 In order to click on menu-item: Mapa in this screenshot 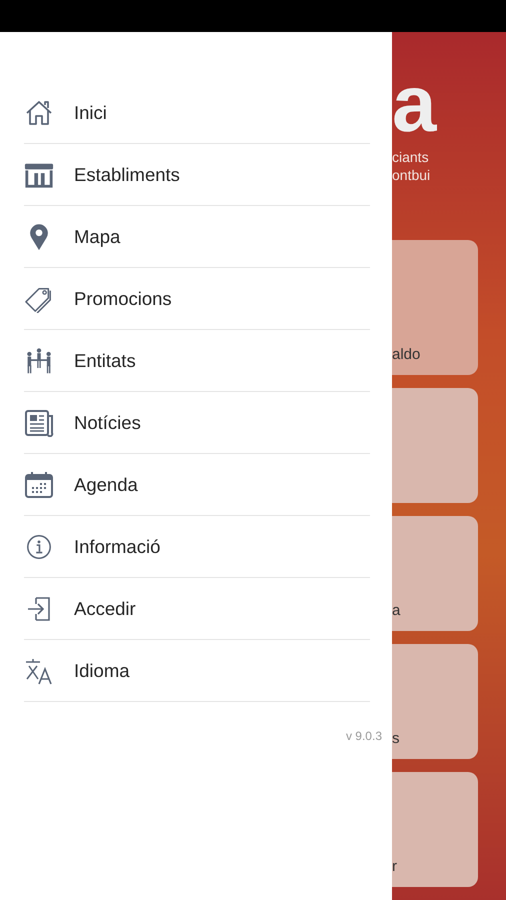, I will do `click(197, 237)`.